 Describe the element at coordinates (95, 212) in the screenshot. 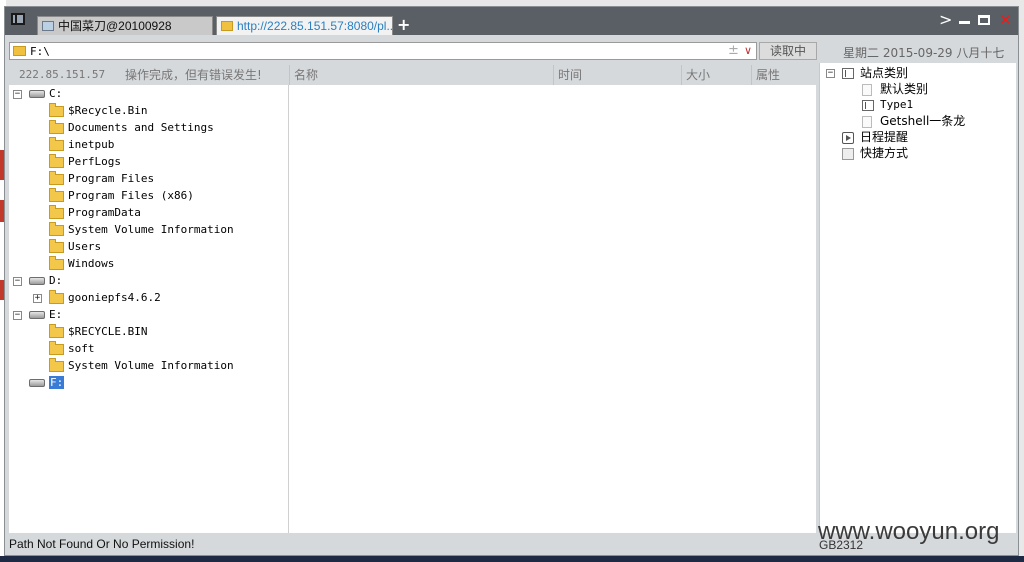

I see `tree-folder: ProgramData` at that location.